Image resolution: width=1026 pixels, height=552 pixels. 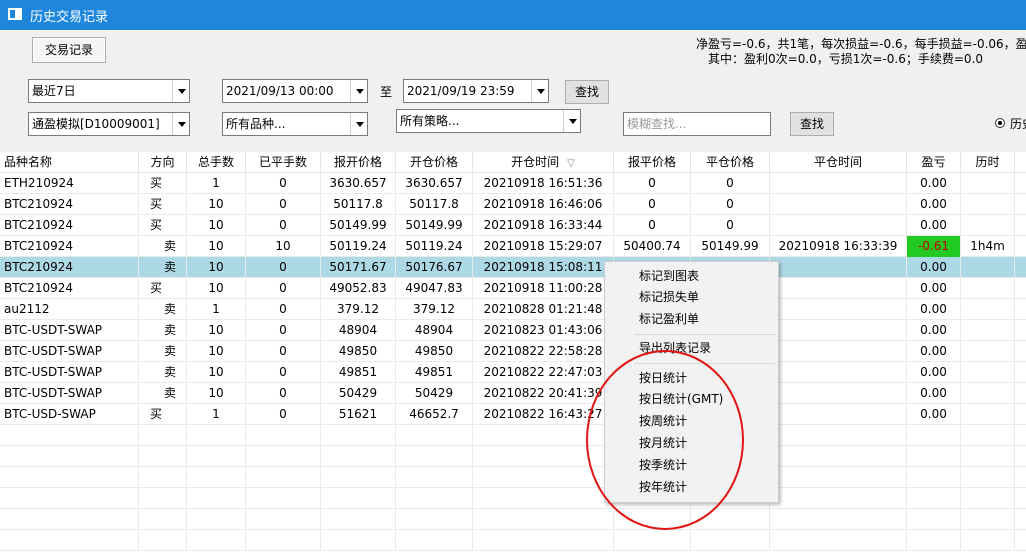 I want to click on column-header-quote-close-price: 报平价格, so click(x=652, y=162).